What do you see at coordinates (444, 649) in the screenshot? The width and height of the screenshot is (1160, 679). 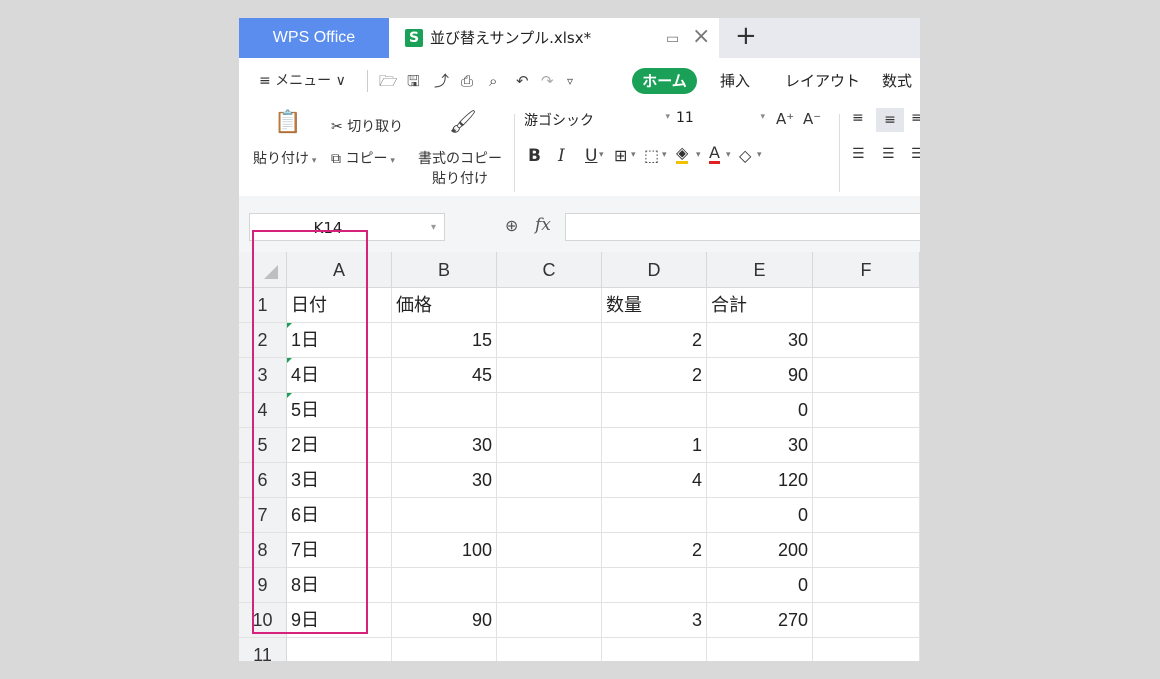 I see `cell-b11` at bounding box center [444, 649].